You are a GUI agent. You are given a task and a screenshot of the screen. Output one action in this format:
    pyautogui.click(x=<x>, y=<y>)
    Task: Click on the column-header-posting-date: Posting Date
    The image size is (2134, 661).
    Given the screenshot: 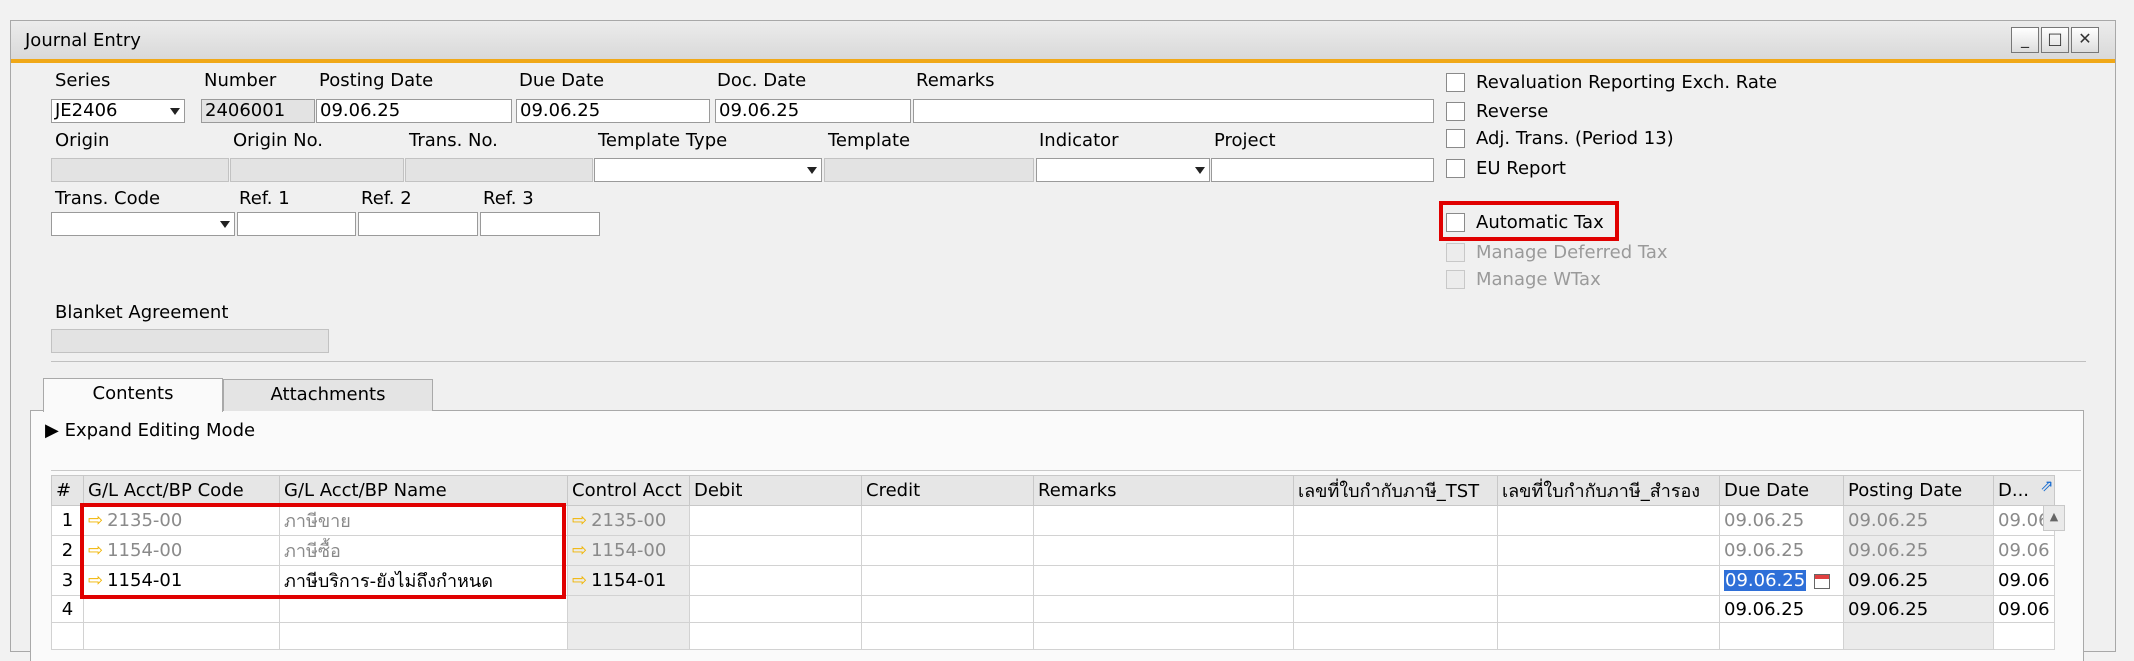 What is the action you would take?
    pyautogui.click(x=1918, y=490)
    